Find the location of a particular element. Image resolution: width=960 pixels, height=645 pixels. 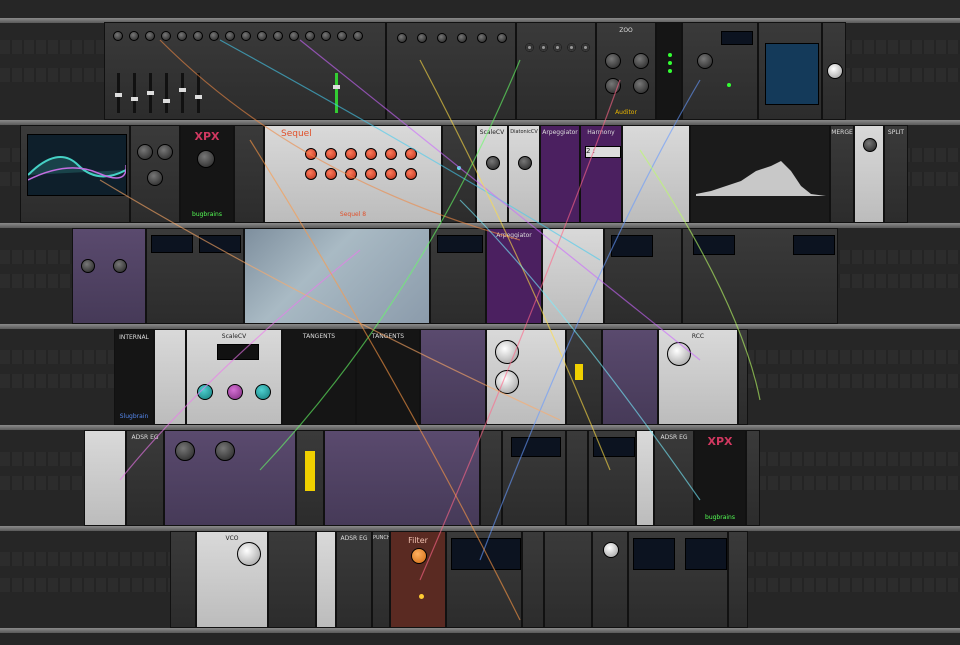

volume-knob is located at coordinates (835, 71).